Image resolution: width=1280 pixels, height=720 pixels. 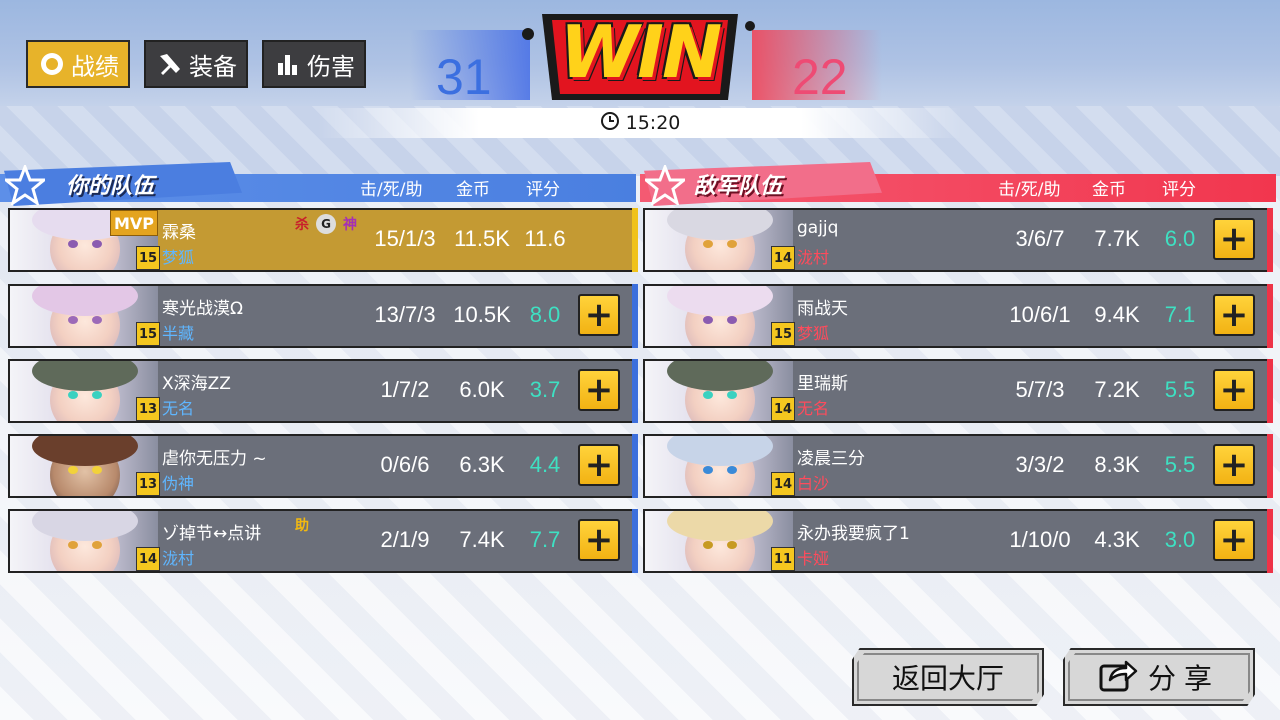 I want to click on enemy-player-row: 14 凌晨三分 白沙 3/3/2 8.3K 5.5 +, so click(x=958, y=466).